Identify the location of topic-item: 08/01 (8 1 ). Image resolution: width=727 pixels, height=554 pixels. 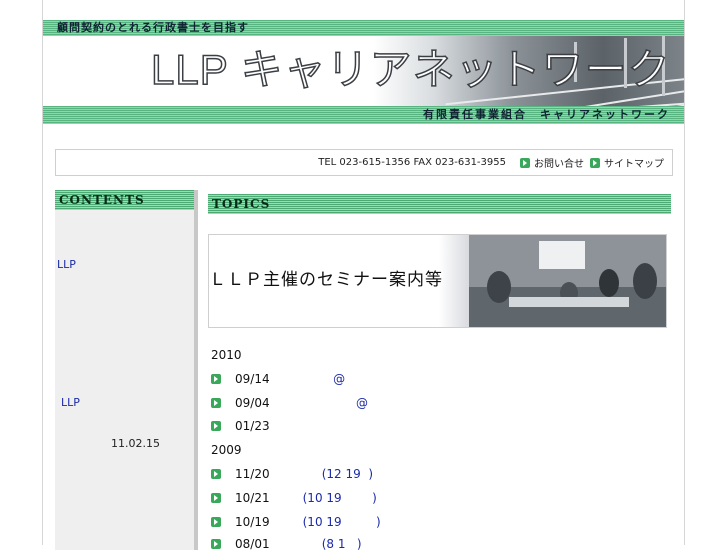
(286, 544).